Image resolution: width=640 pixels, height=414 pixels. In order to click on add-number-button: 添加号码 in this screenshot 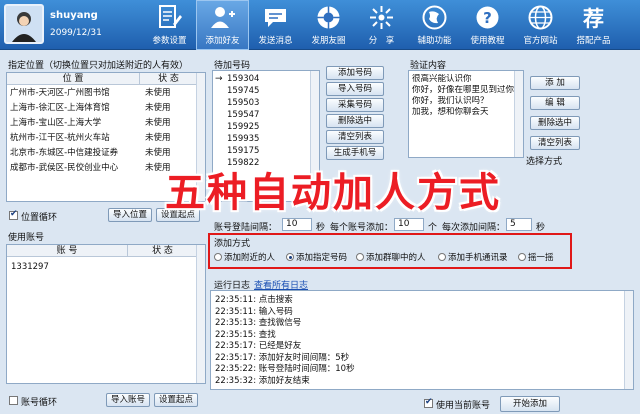, I will do `click(355, 73)`.